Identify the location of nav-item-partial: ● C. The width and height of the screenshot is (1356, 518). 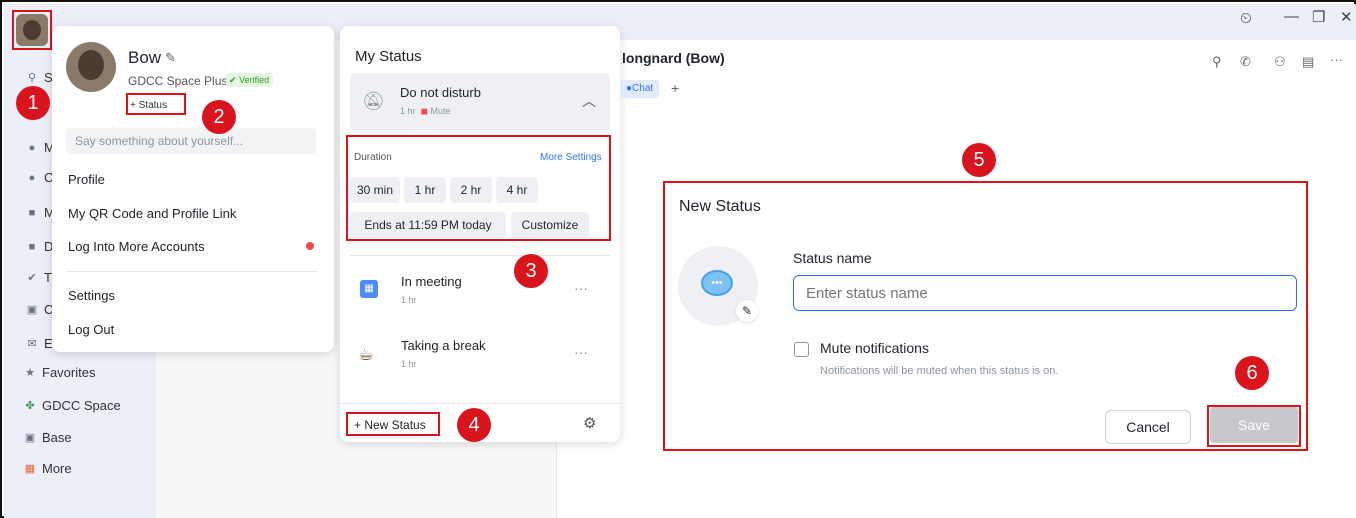
(40, 177).